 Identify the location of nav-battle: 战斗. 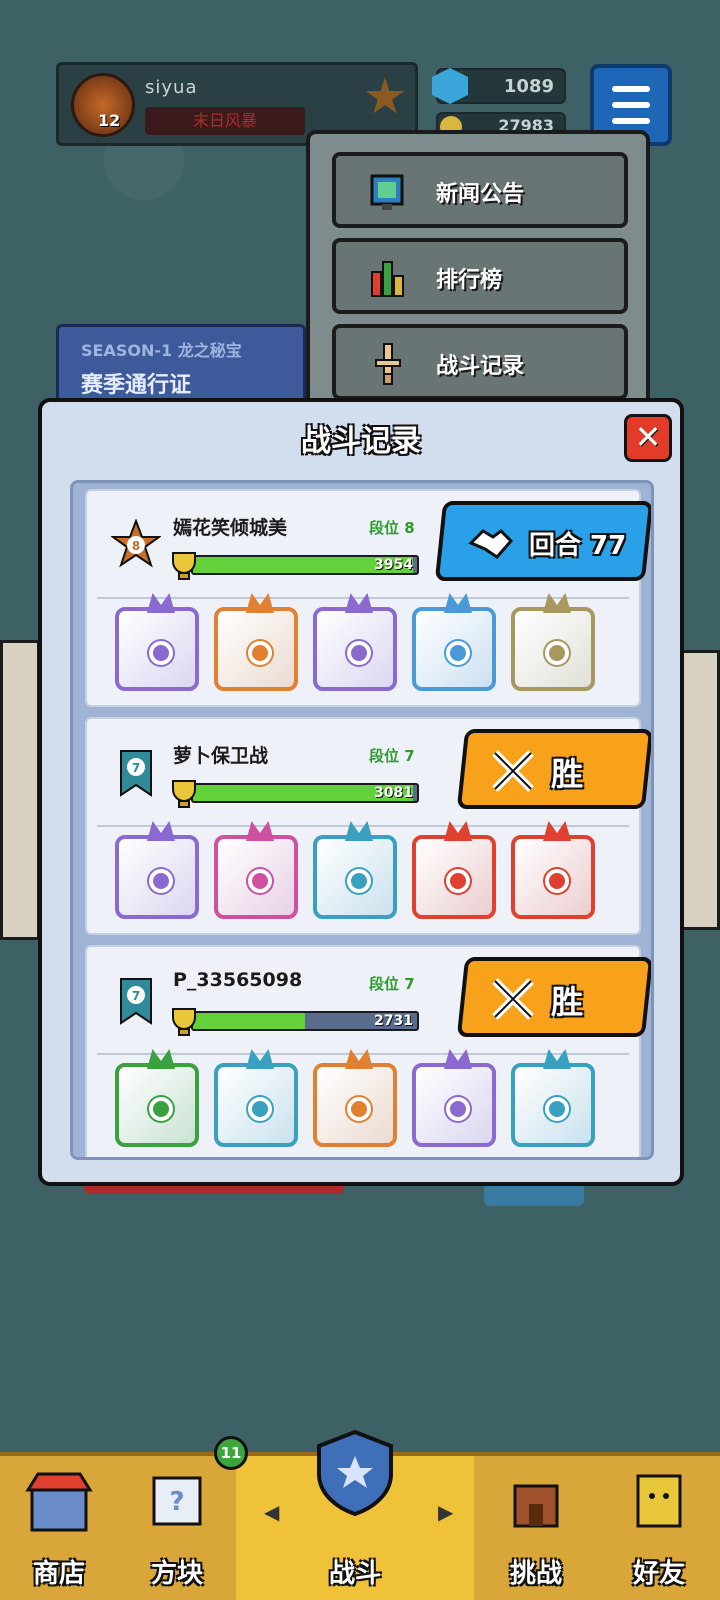
(355, 1514).